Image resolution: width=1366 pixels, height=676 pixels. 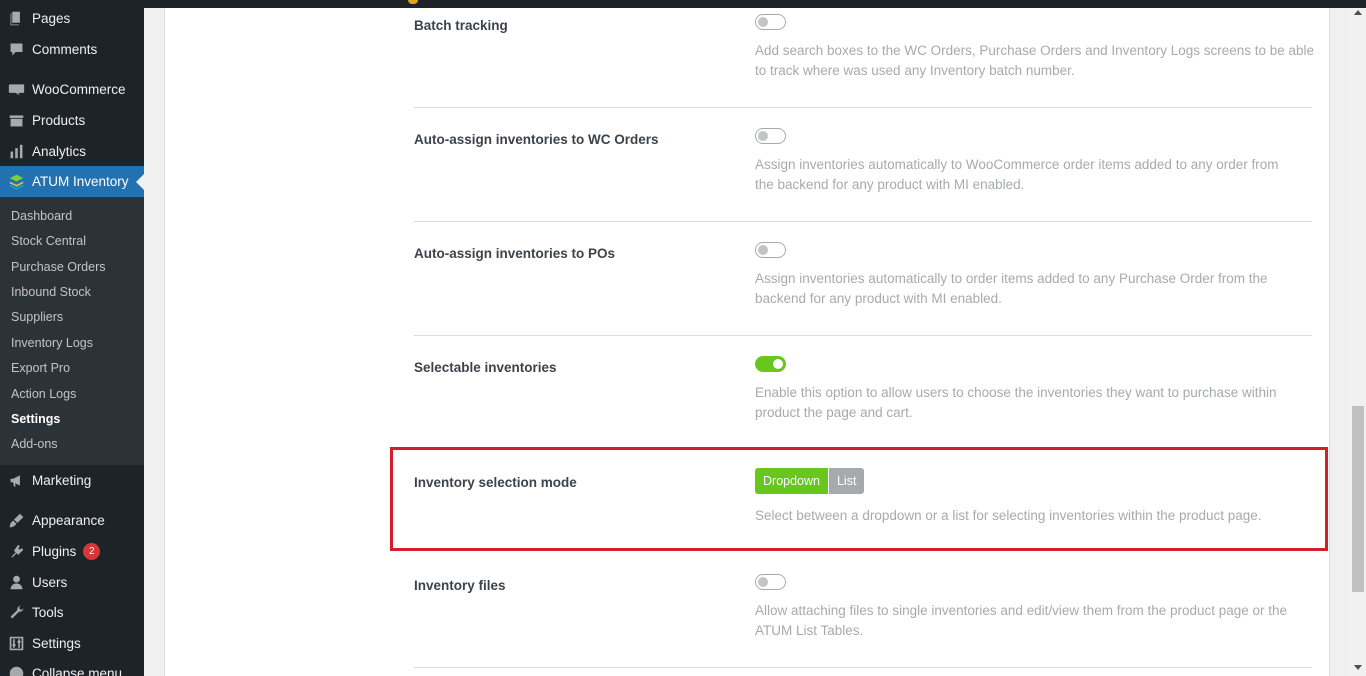 What do you see at coordinates (859, 499) in the screenshot?
I see `highlight-annotation` at bounding box center [859, 499].